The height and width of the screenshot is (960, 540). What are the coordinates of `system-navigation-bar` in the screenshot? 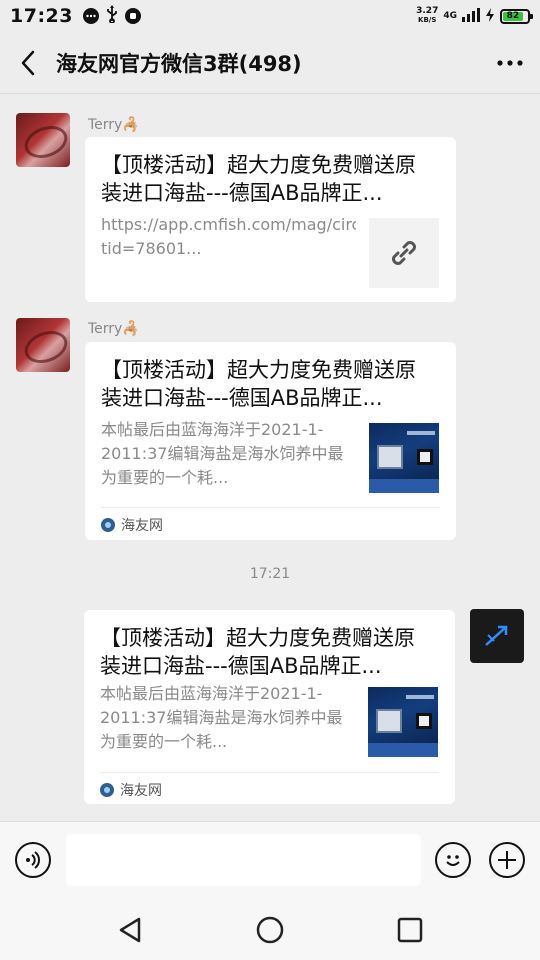 It's located at (270, 929).